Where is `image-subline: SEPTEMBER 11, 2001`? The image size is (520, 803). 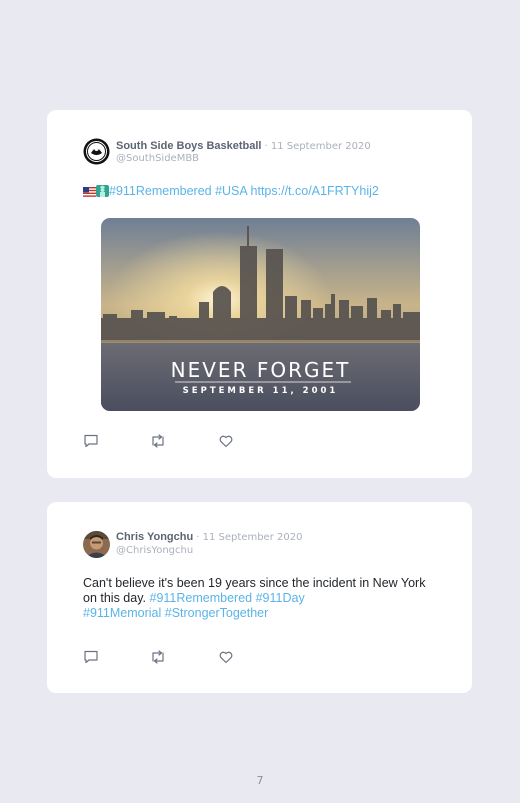
image-subline: SEPTEMBER 11, 2001 is located at coordinates (260, 391).